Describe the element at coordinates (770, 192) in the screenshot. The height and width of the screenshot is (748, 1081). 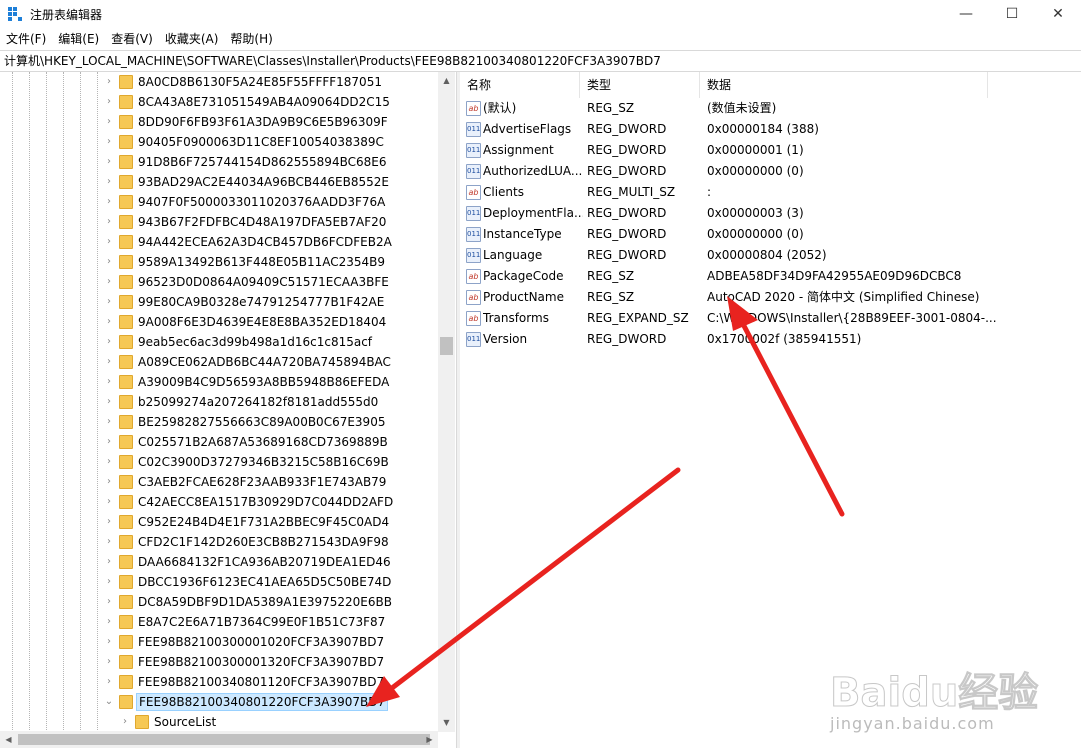
I see `value-row: ab Clients REG_MULTI_SZ:` at that location.